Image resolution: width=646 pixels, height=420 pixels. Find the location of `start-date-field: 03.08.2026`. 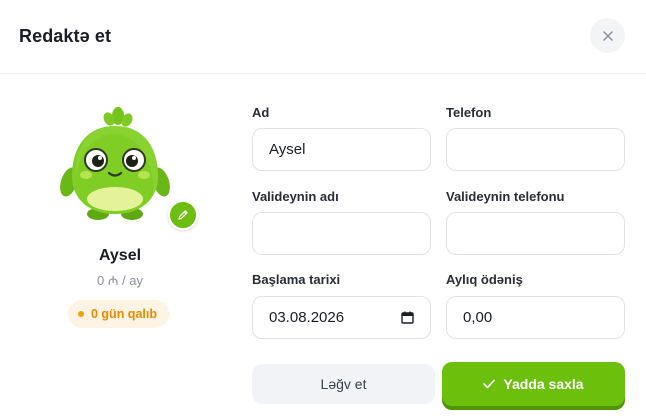

start-date-field: 03.08.2026 is located at coordinates (341, 317).